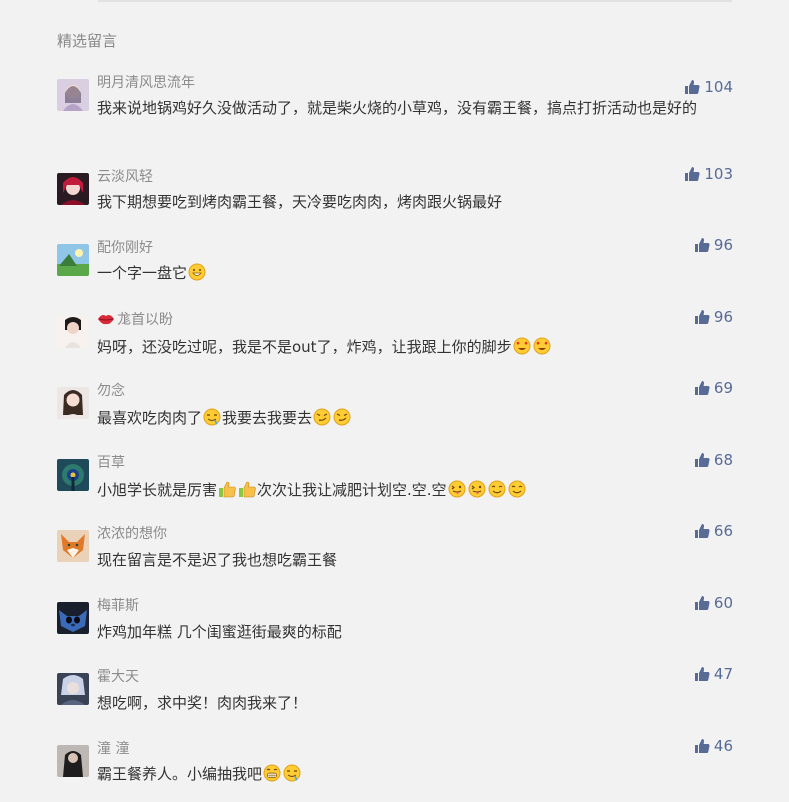 This screenshot has height=802, width=789. I want to click on comment-text: 我下期想要吃到烤肉霸王餐，天冷要吃肉肉，烤肉跟火锅最好, so click(300, 202).